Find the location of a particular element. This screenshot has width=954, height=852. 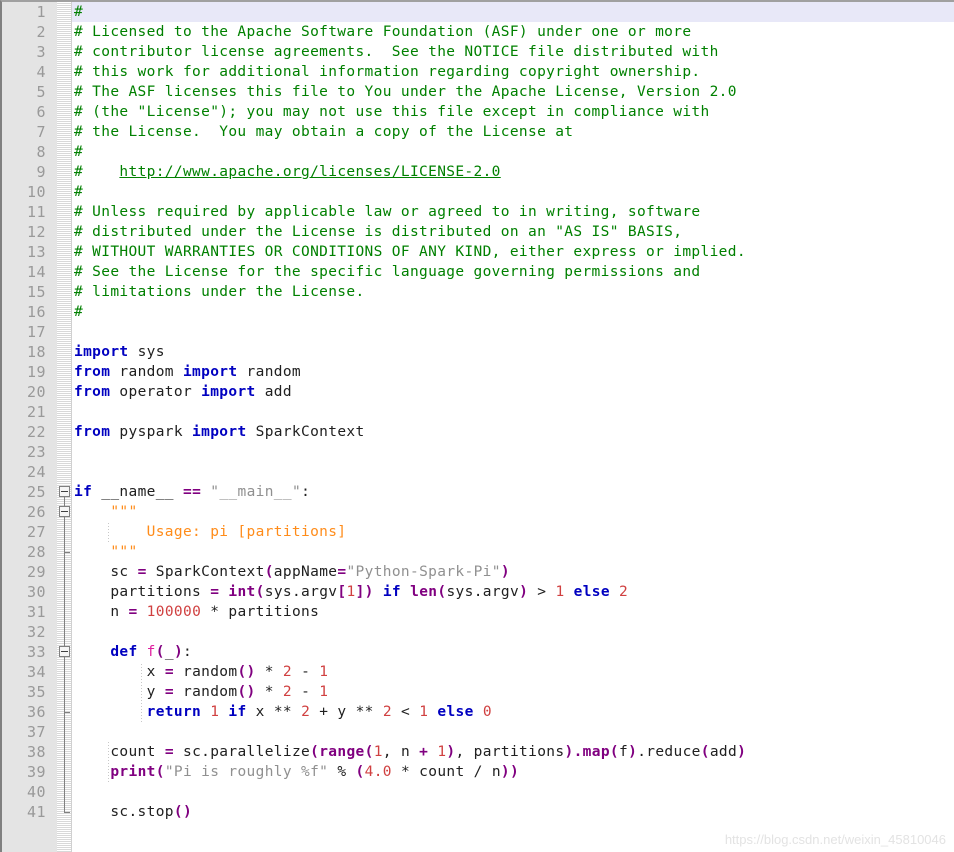

code-line-15: 15 # limitations under the License. is located at coordinates (478, 292).